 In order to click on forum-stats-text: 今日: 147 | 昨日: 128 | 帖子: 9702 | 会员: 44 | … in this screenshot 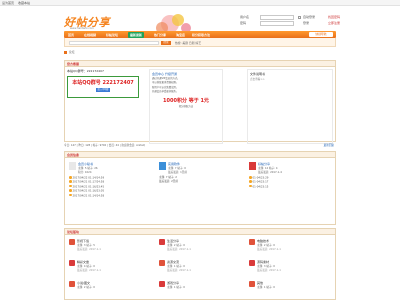, I will do `click(104, 145)`.